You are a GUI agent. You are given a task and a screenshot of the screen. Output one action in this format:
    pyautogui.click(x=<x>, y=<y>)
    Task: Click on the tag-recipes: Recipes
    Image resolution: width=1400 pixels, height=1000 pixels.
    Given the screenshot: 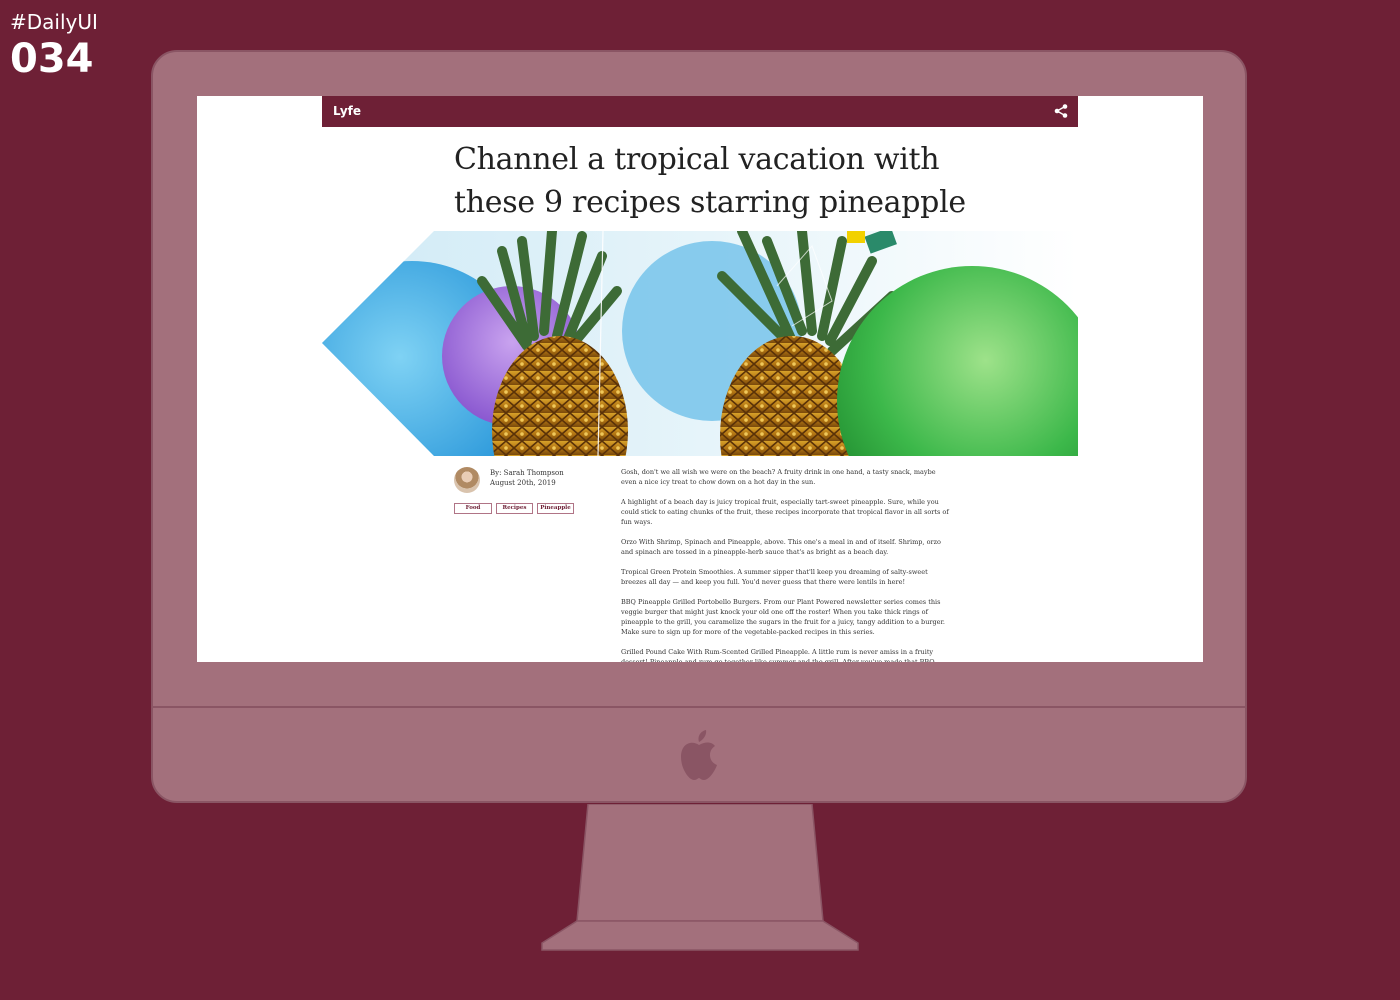 What is the action you would take?
    pyautogui.click(x=514, y=508)
    